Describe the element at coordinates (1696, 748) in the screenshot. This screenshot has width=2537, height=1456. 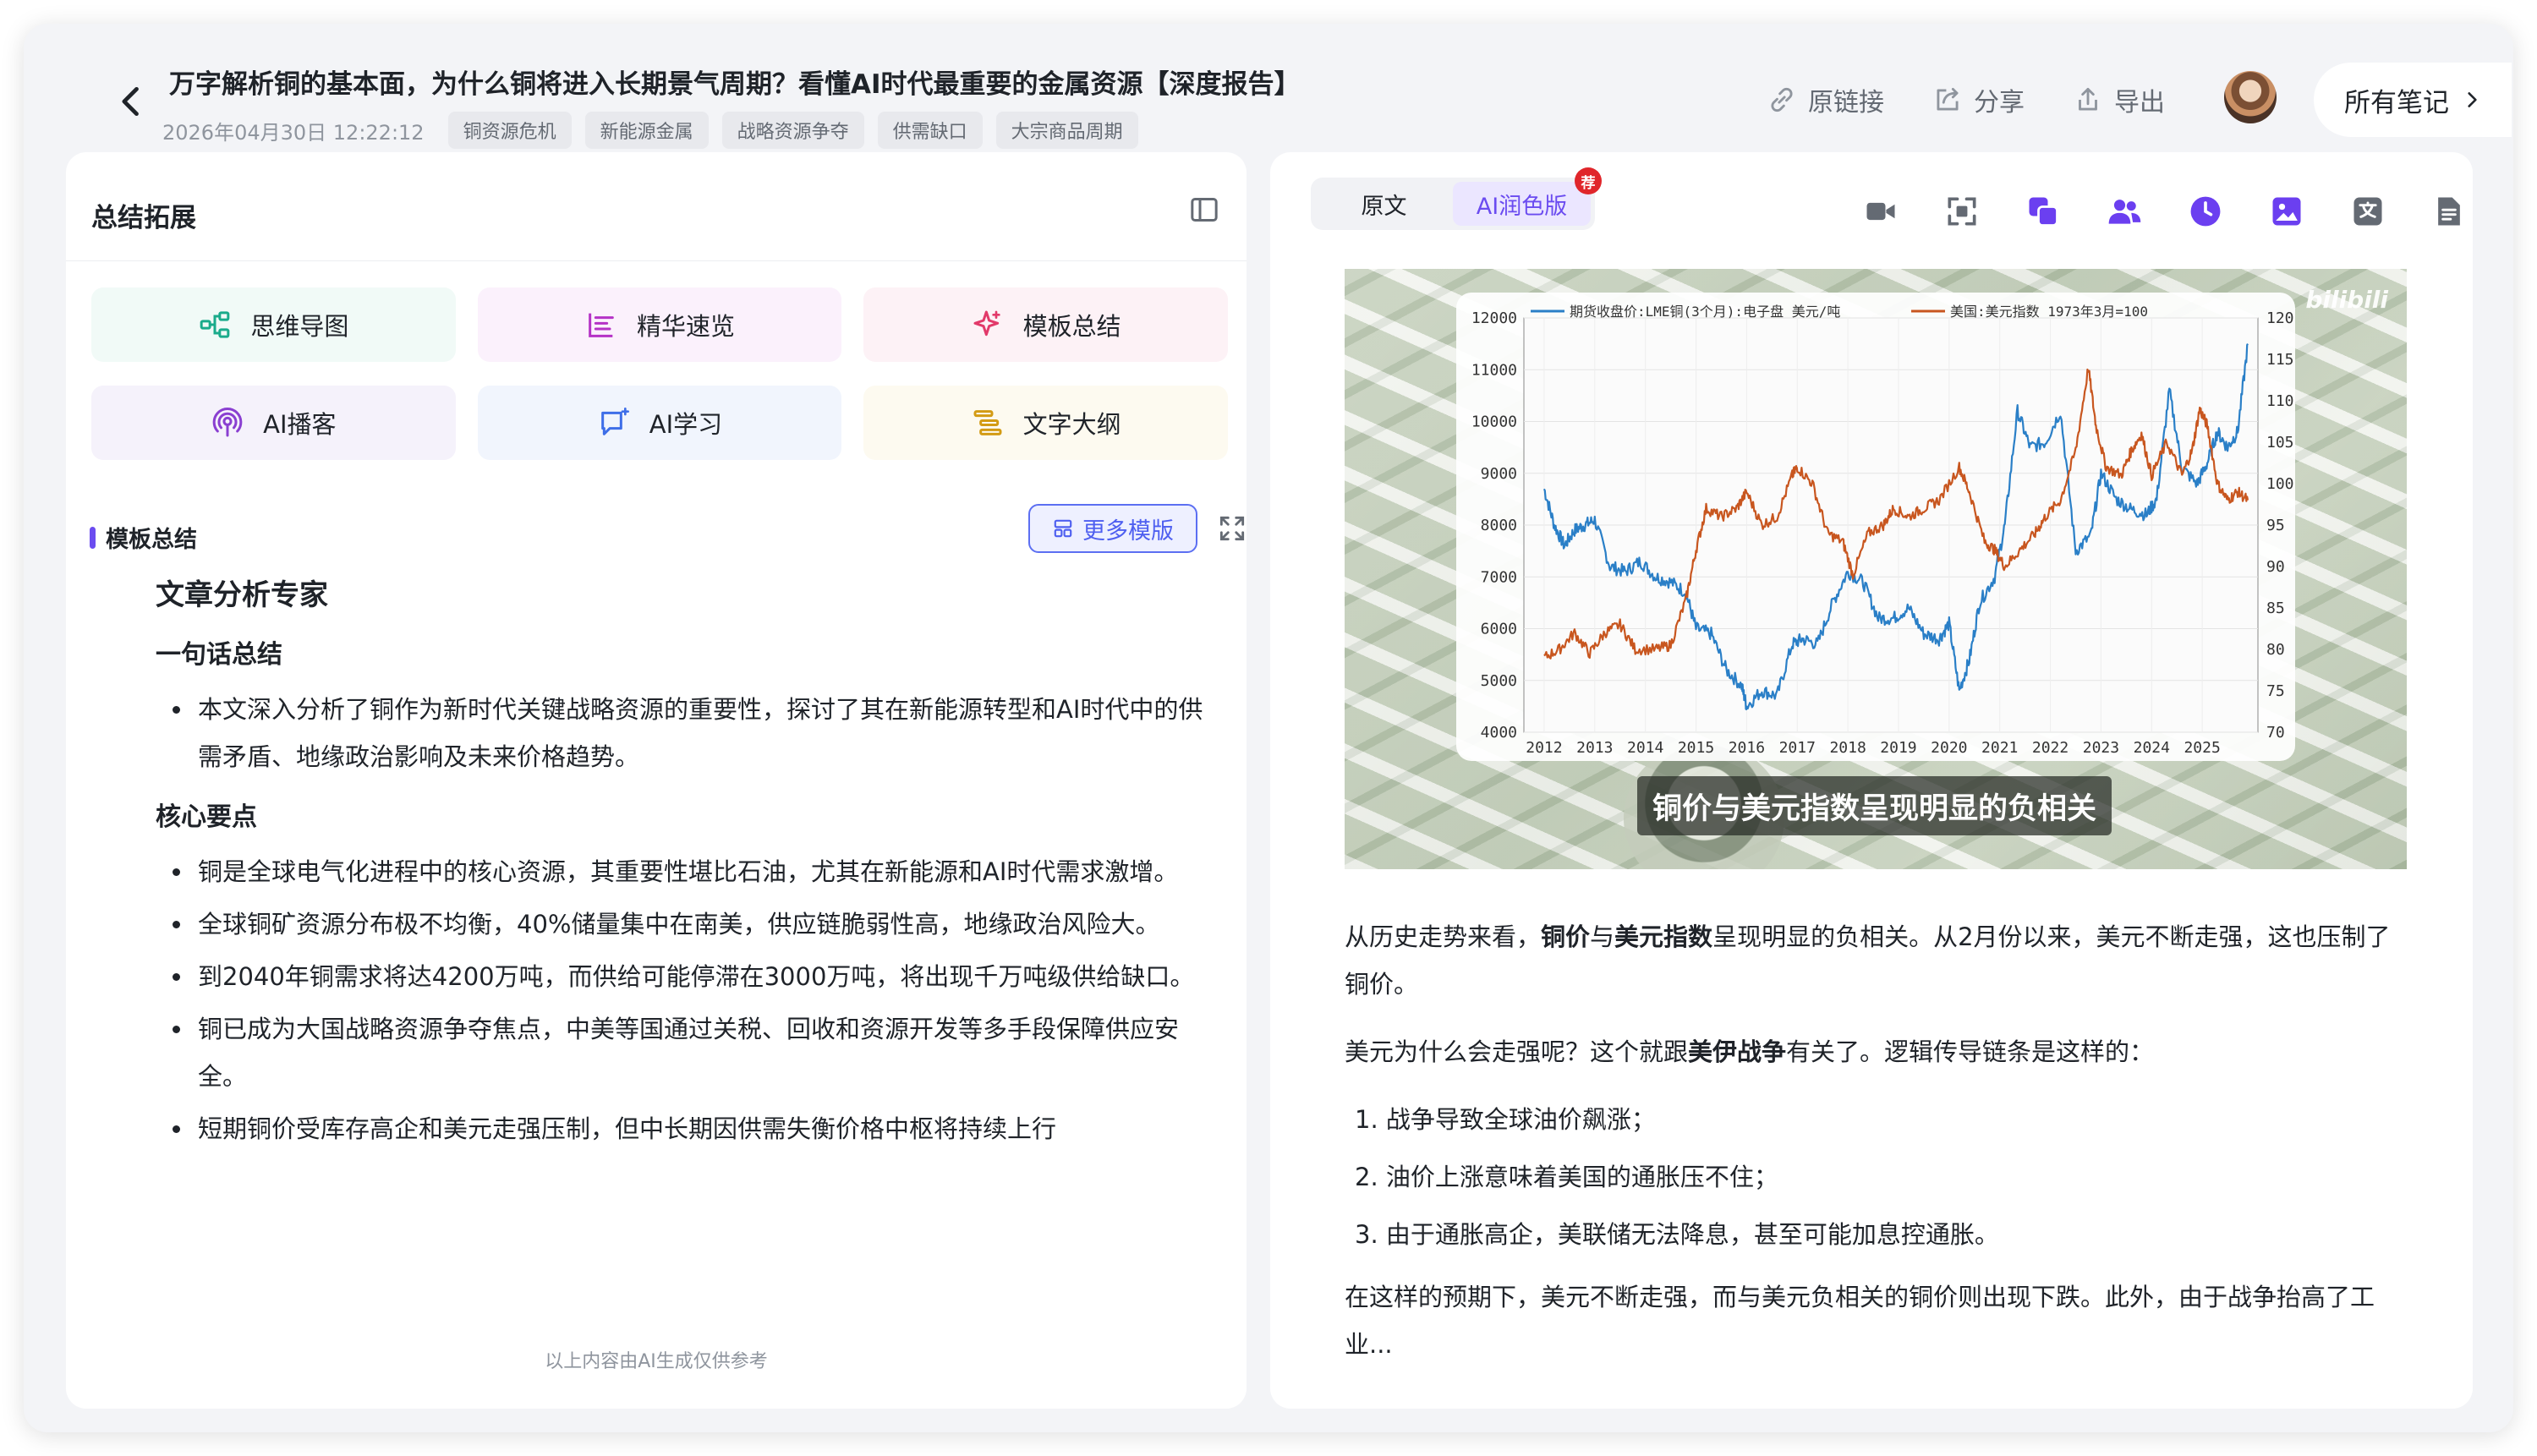
I see `x-tick-label: 2015` at that location.